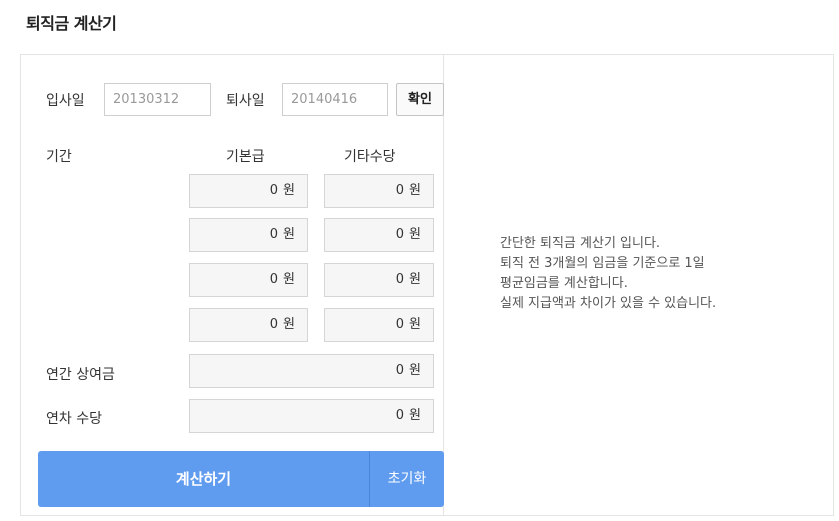 This screenshot has height=521, width=839. I want to click on period-header: 기간, so click(59, 157).